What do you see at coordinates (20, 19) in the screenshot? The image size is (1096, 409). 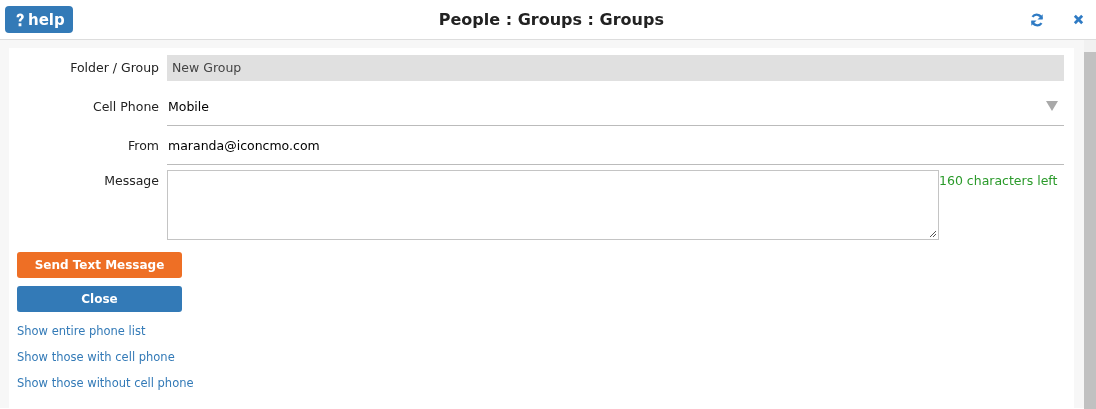 I see `question-mark-icon` at bounding box center [20, 19].